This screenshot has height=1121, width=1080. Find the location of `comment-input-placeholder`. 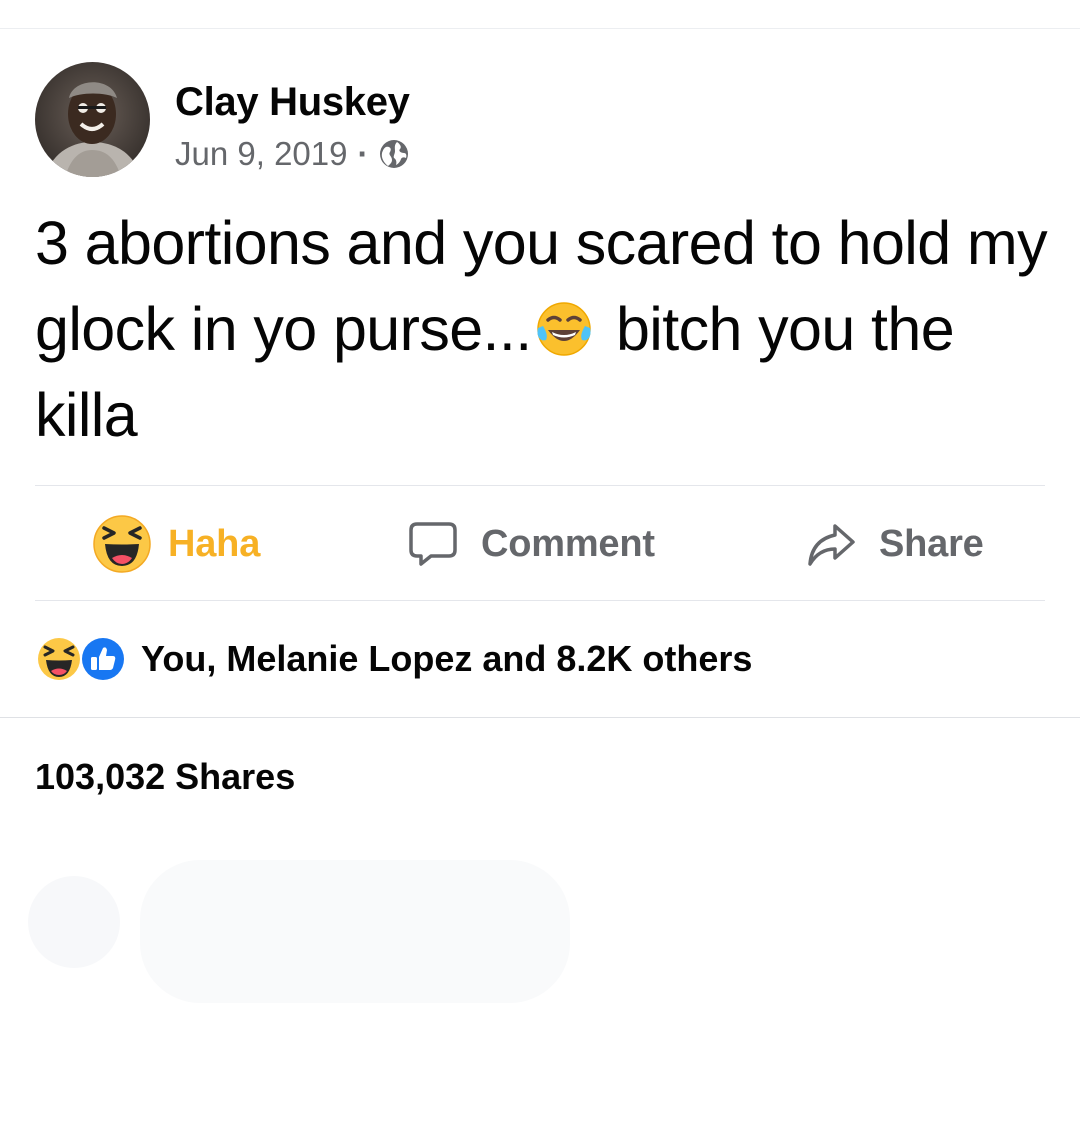

comment-input-placeholder is located at coordinates (355, 931).